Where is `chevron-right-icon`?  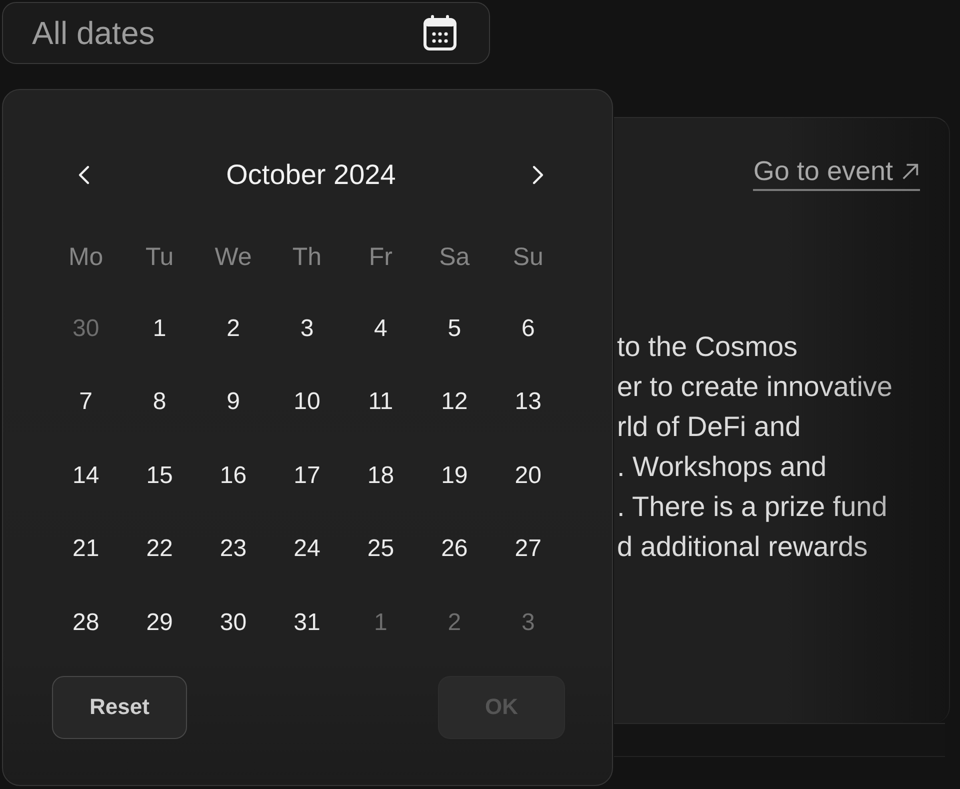
chevron-right-icon is located at coordinates (538, 175).